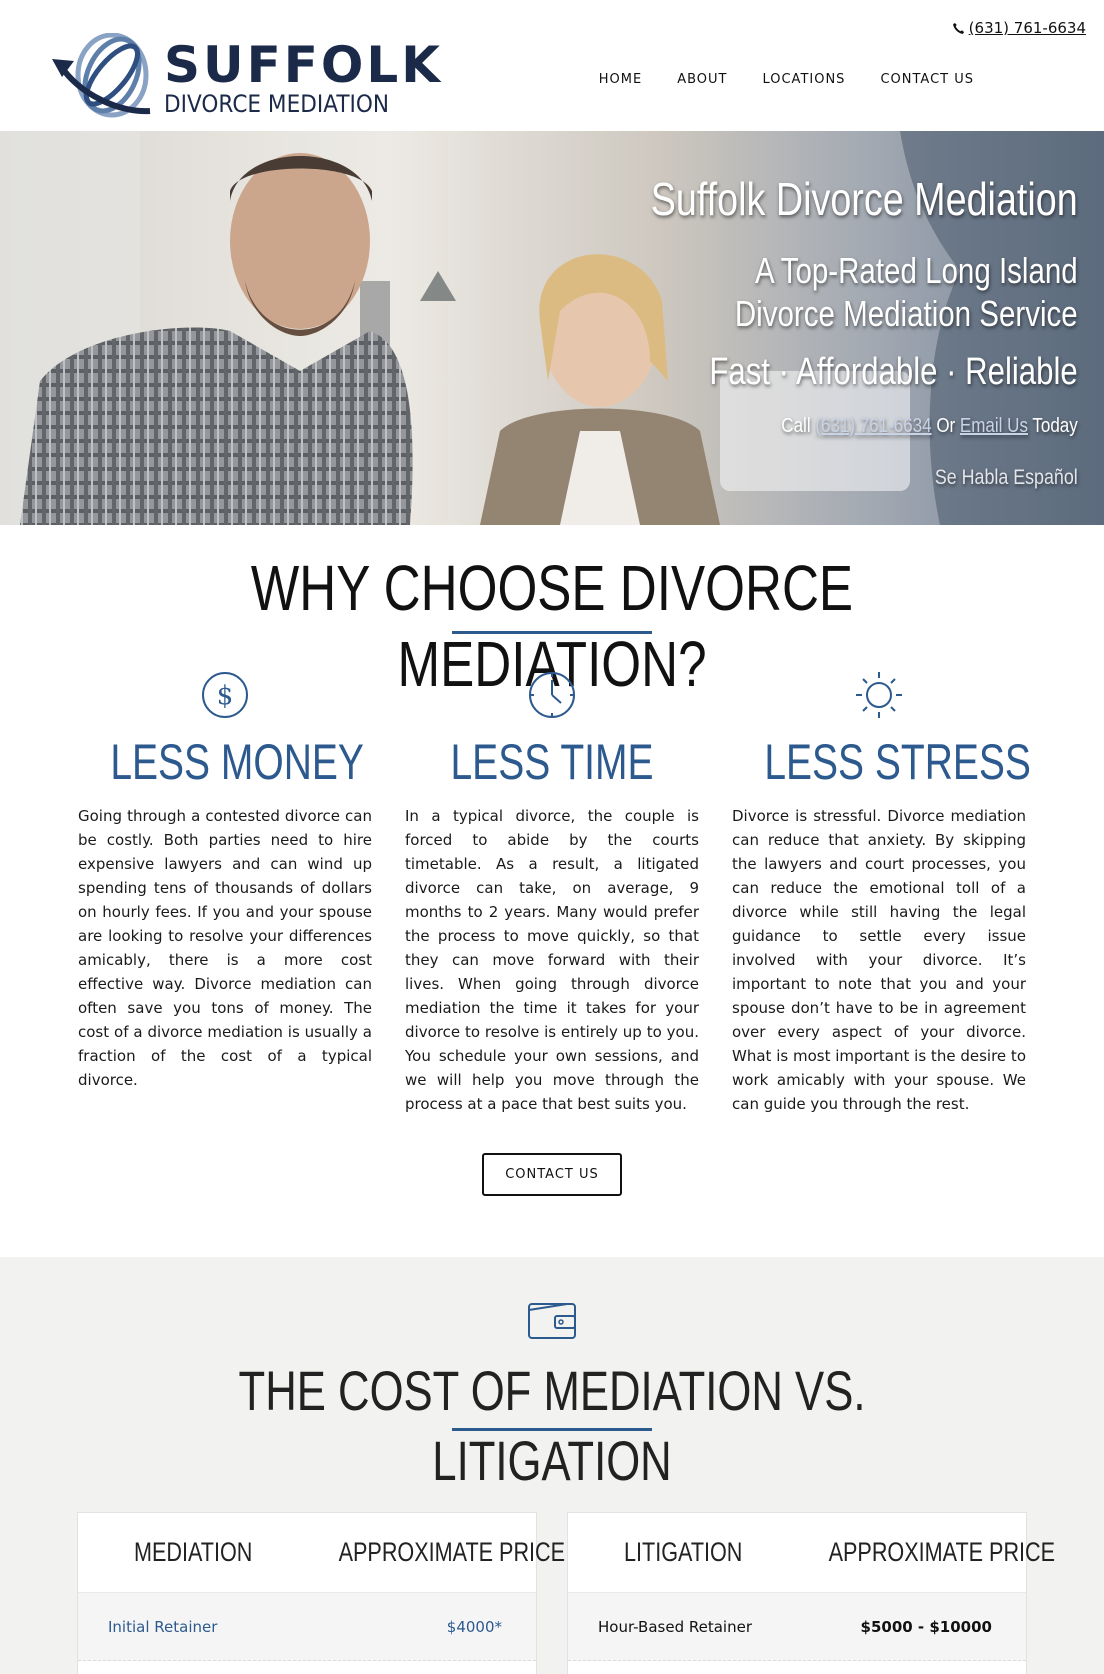 The width and height of the screenshot is (1104, 1674). I want to click on clock-icon, so click(552, 695).